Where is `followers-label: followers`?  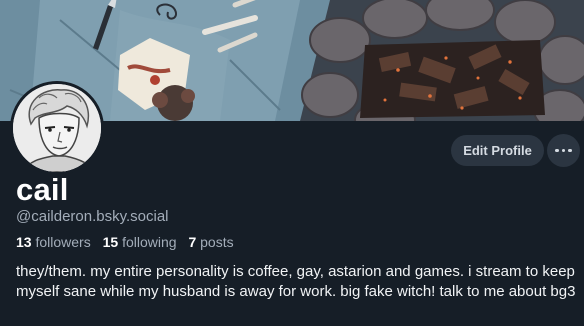 followers-label: followers is located at coordinates (63, 242).